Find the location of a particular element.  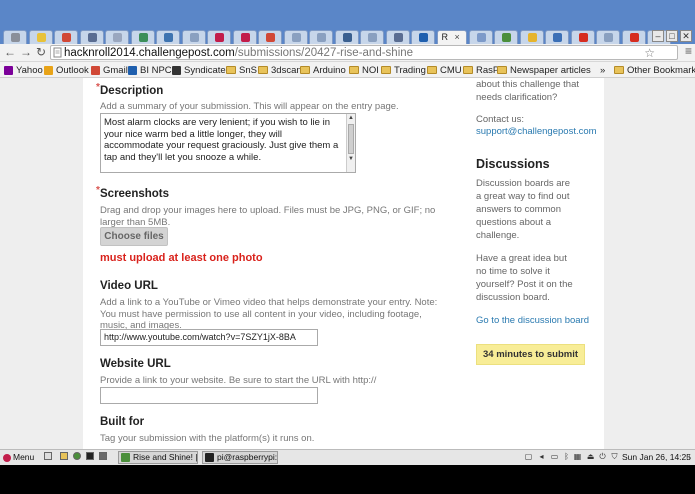

page-icon is located at coordinates (92, 37).